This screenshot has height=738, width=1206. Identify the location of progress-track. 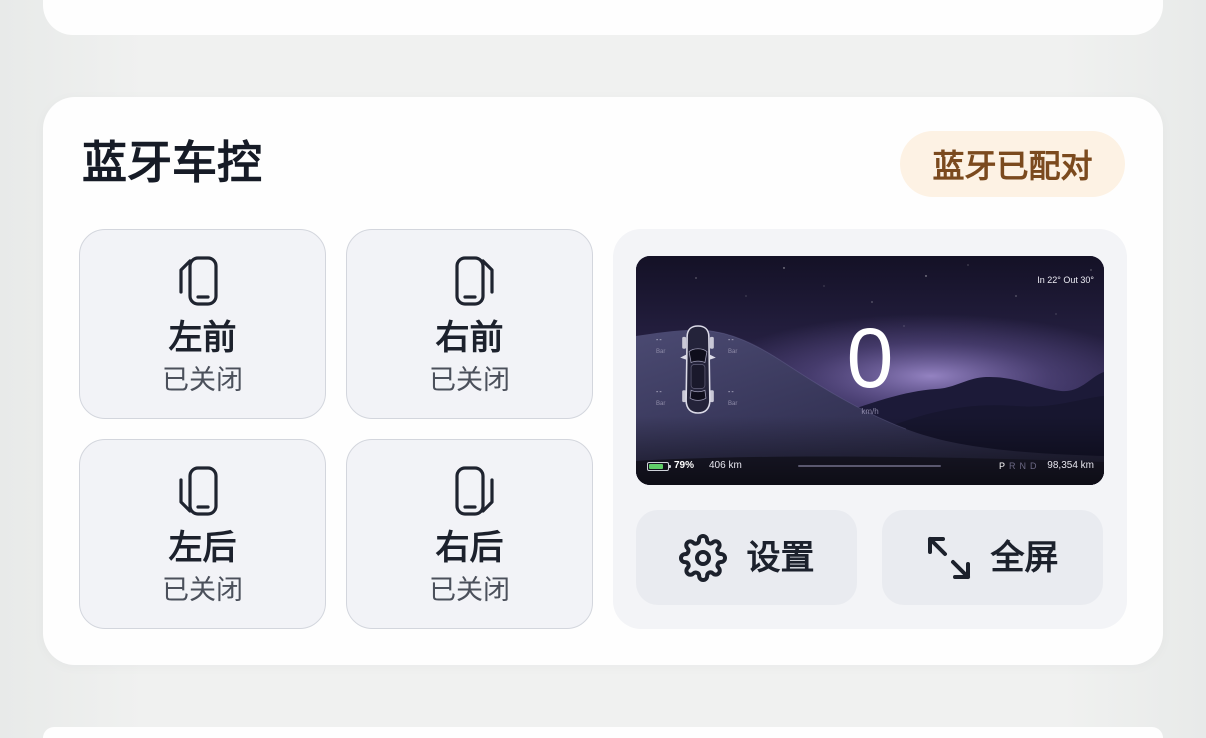
(869, 466).